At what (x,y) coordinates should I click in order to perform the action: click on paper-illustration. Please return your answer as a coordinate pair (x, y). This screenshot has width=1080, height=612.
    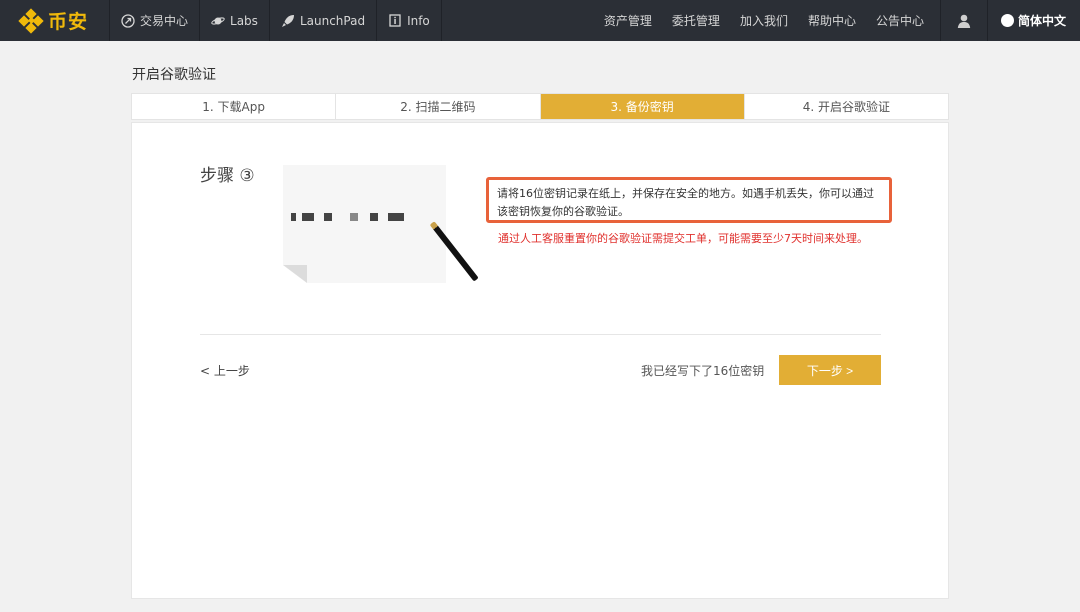
    Looking at the image, I should click on (364, 224).